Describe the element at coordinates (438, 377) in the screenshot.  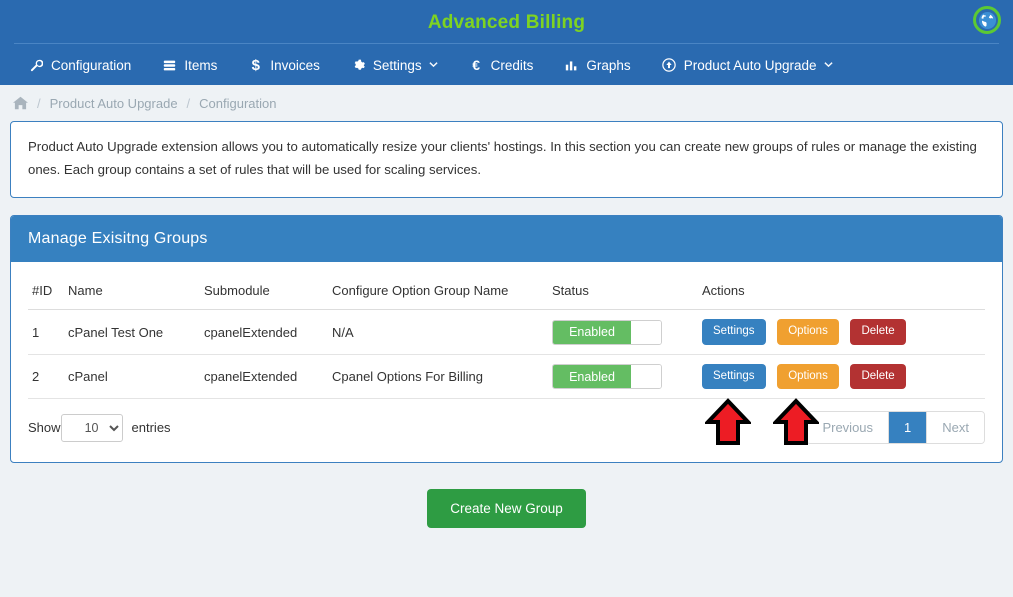
I see `cell-config-option-group: Cpanel Options For Billing` at that location.